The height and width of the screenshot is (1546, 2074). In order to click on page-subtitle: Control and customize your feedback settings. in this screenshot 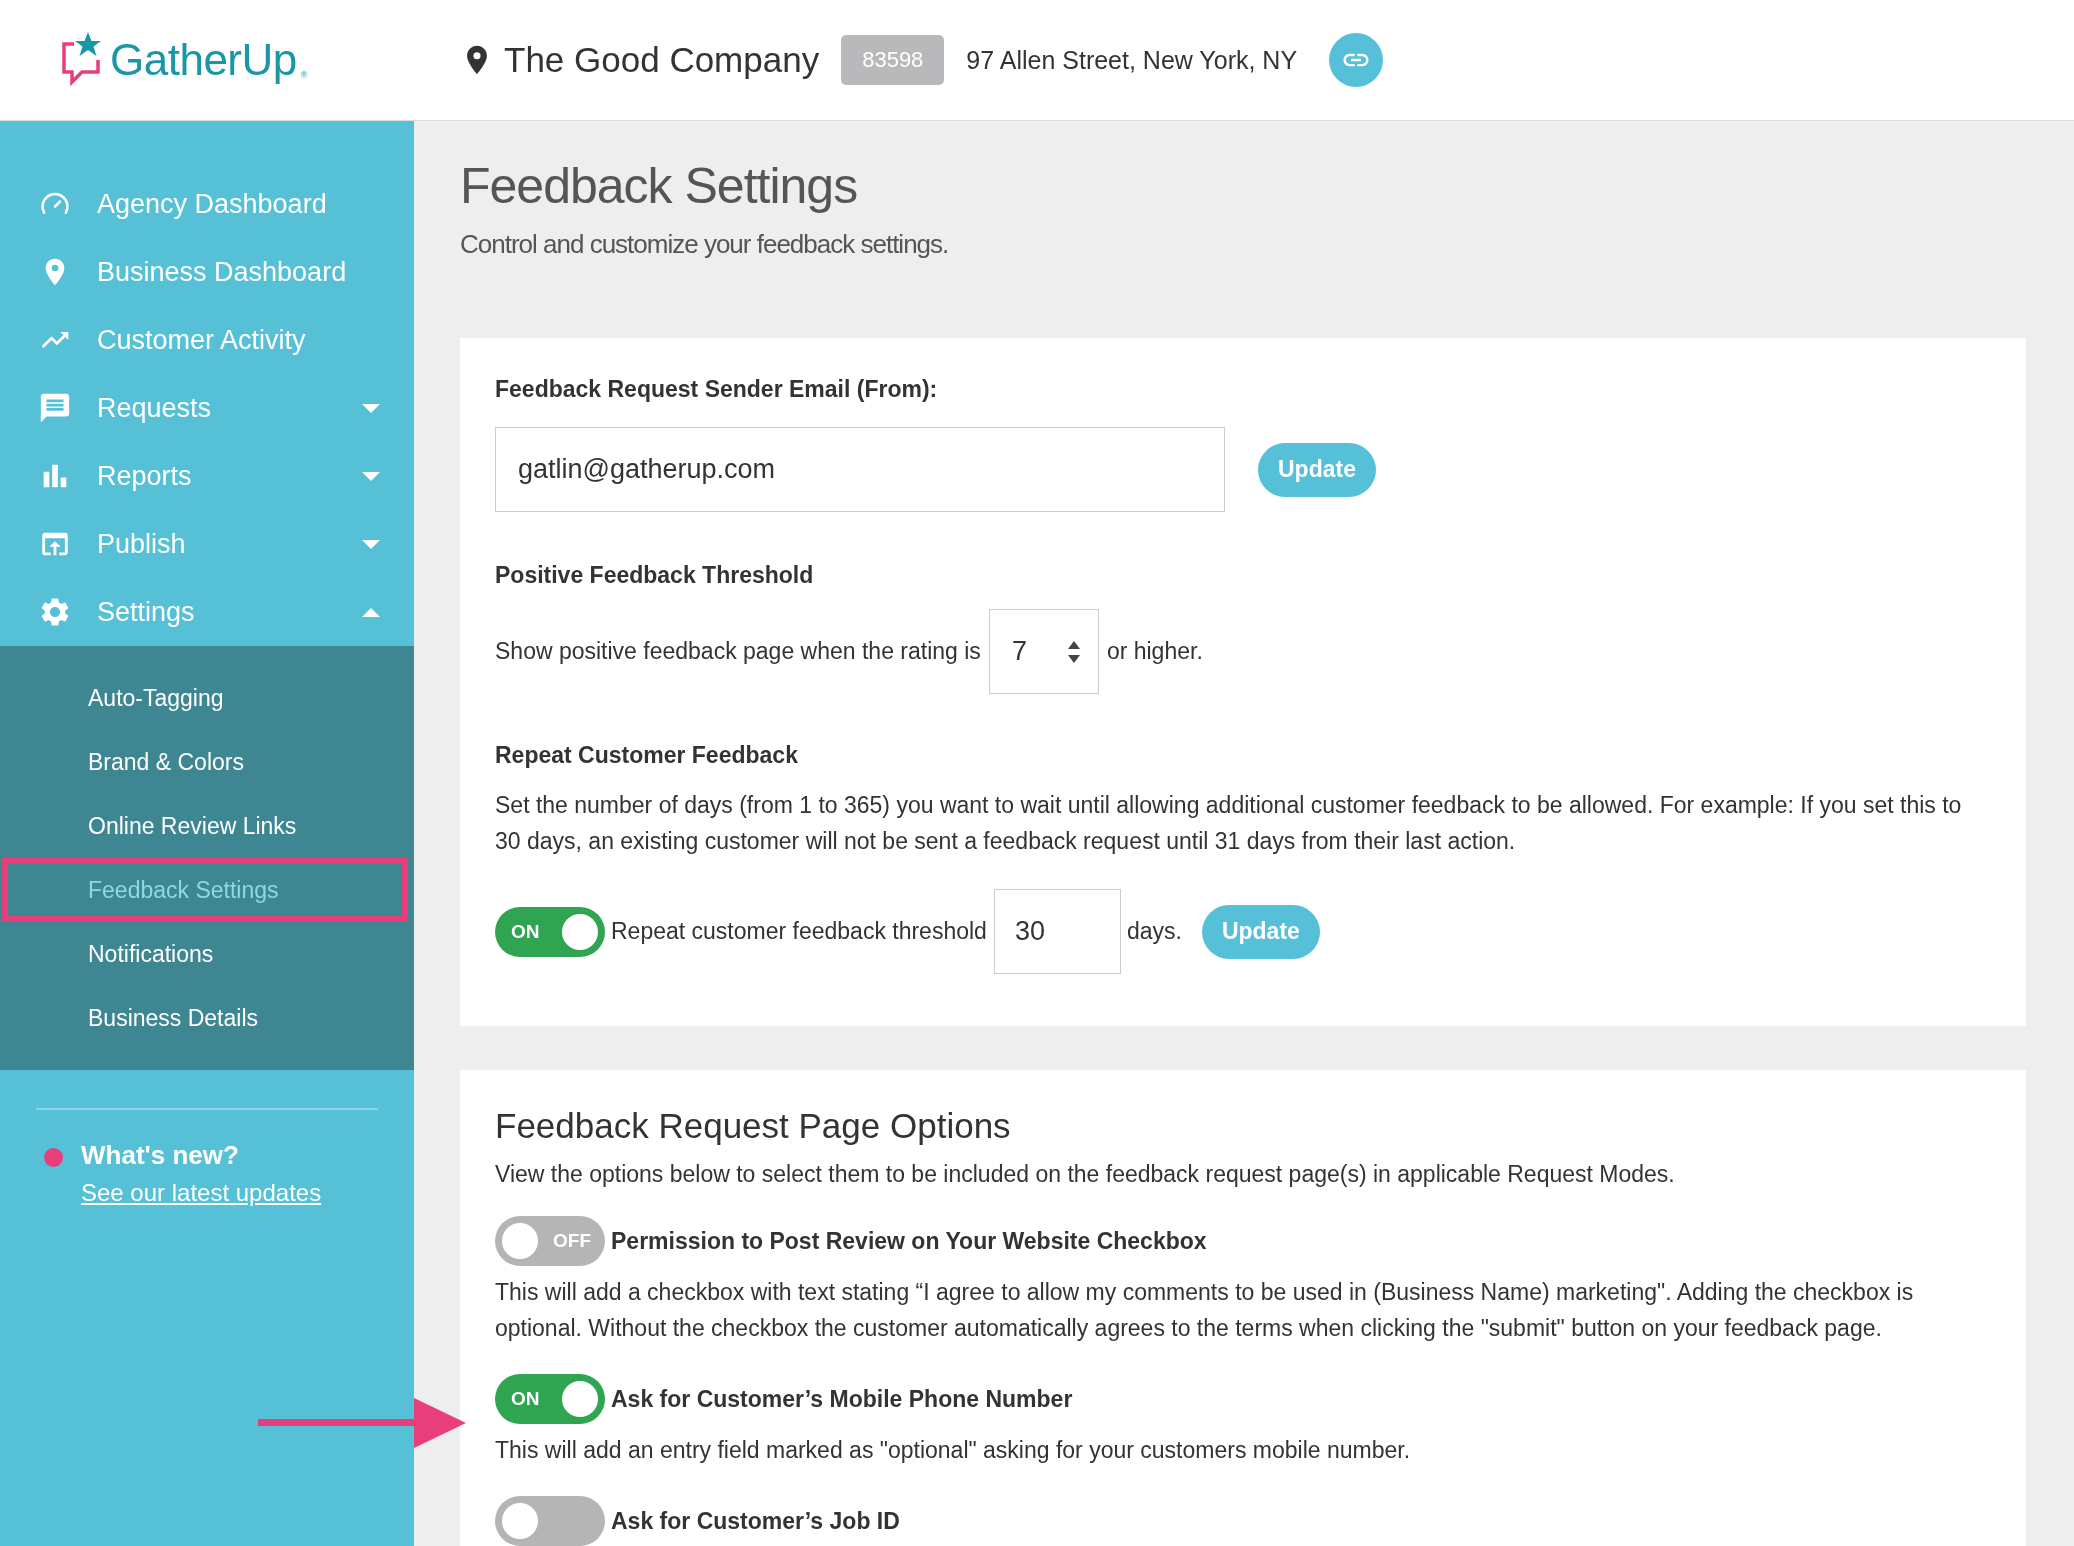, I will do `click(705, 244)`.